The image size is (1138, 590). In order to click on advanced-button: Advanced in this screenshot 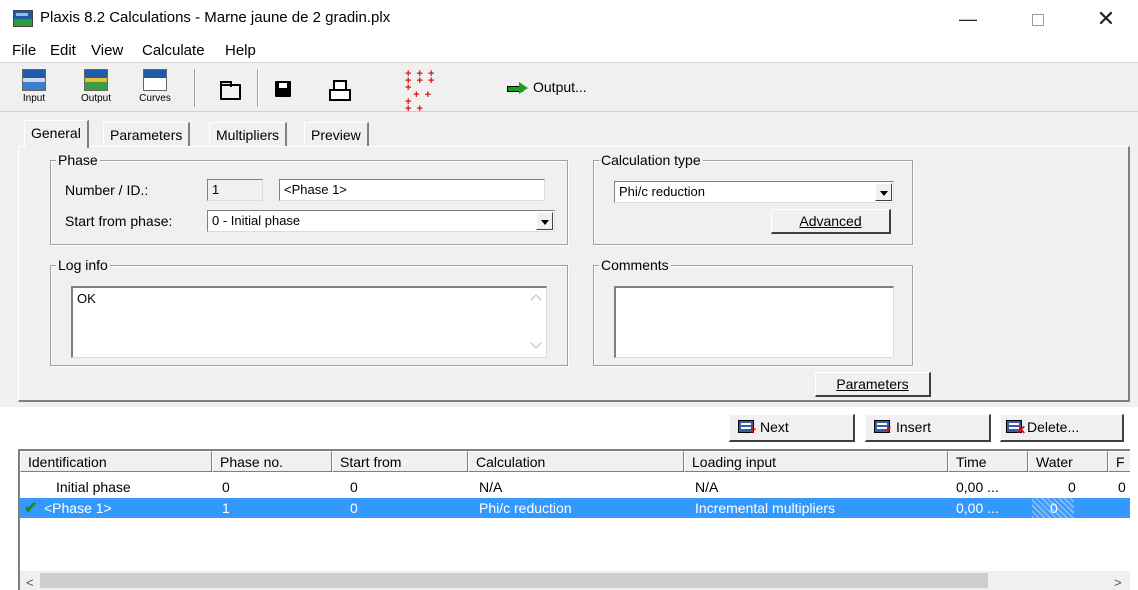, I will do `click(831, 221)`.